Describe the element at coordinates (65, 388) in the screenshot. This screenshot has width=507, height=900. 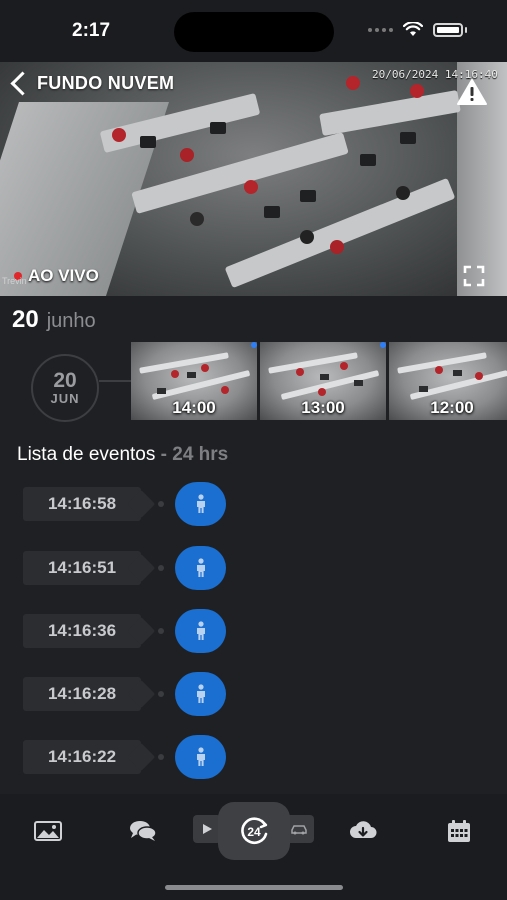
I see `timeline-date-circle: 20 JUN` at that location.